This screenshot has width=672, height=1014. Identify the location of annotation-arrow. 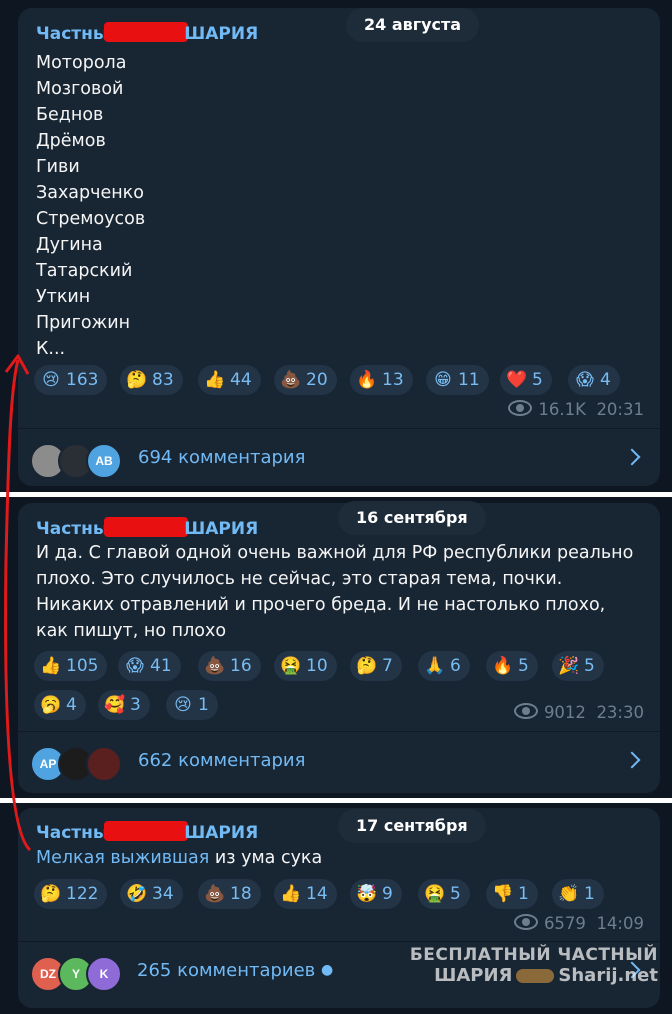
(18, 603).